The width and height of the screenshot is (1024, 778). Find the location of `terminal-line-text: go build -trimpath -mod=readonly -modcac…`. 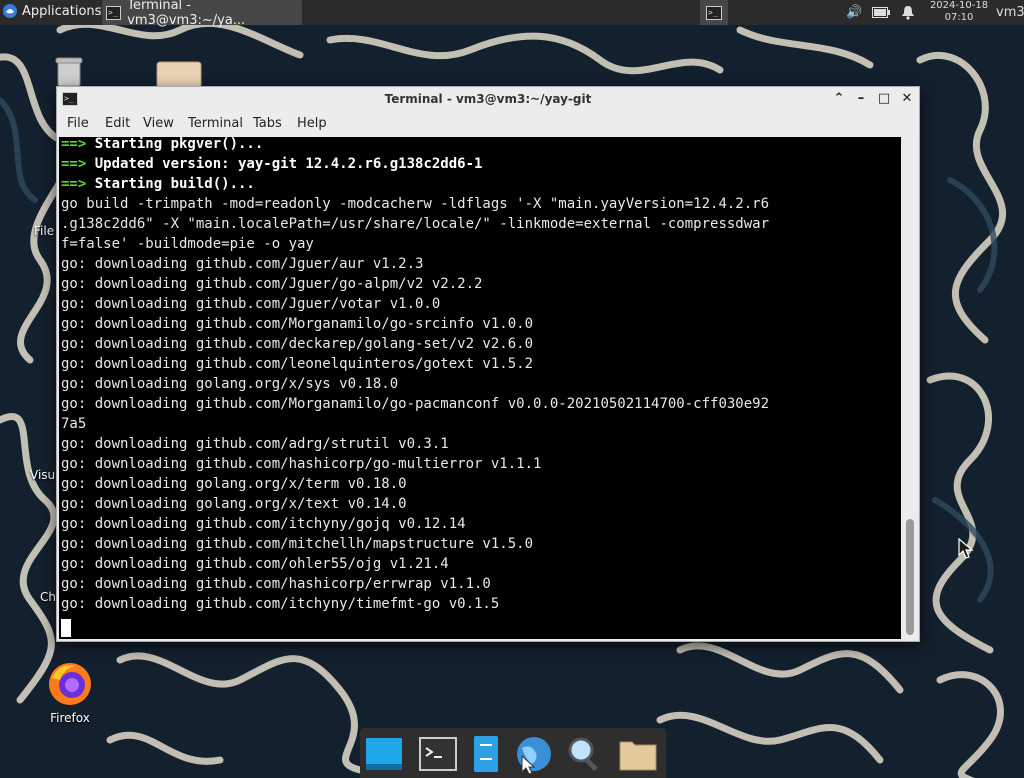

terminal-line-text: go build -trimpath -mod=readonly -modcac… is located at coordinates (415, 204).